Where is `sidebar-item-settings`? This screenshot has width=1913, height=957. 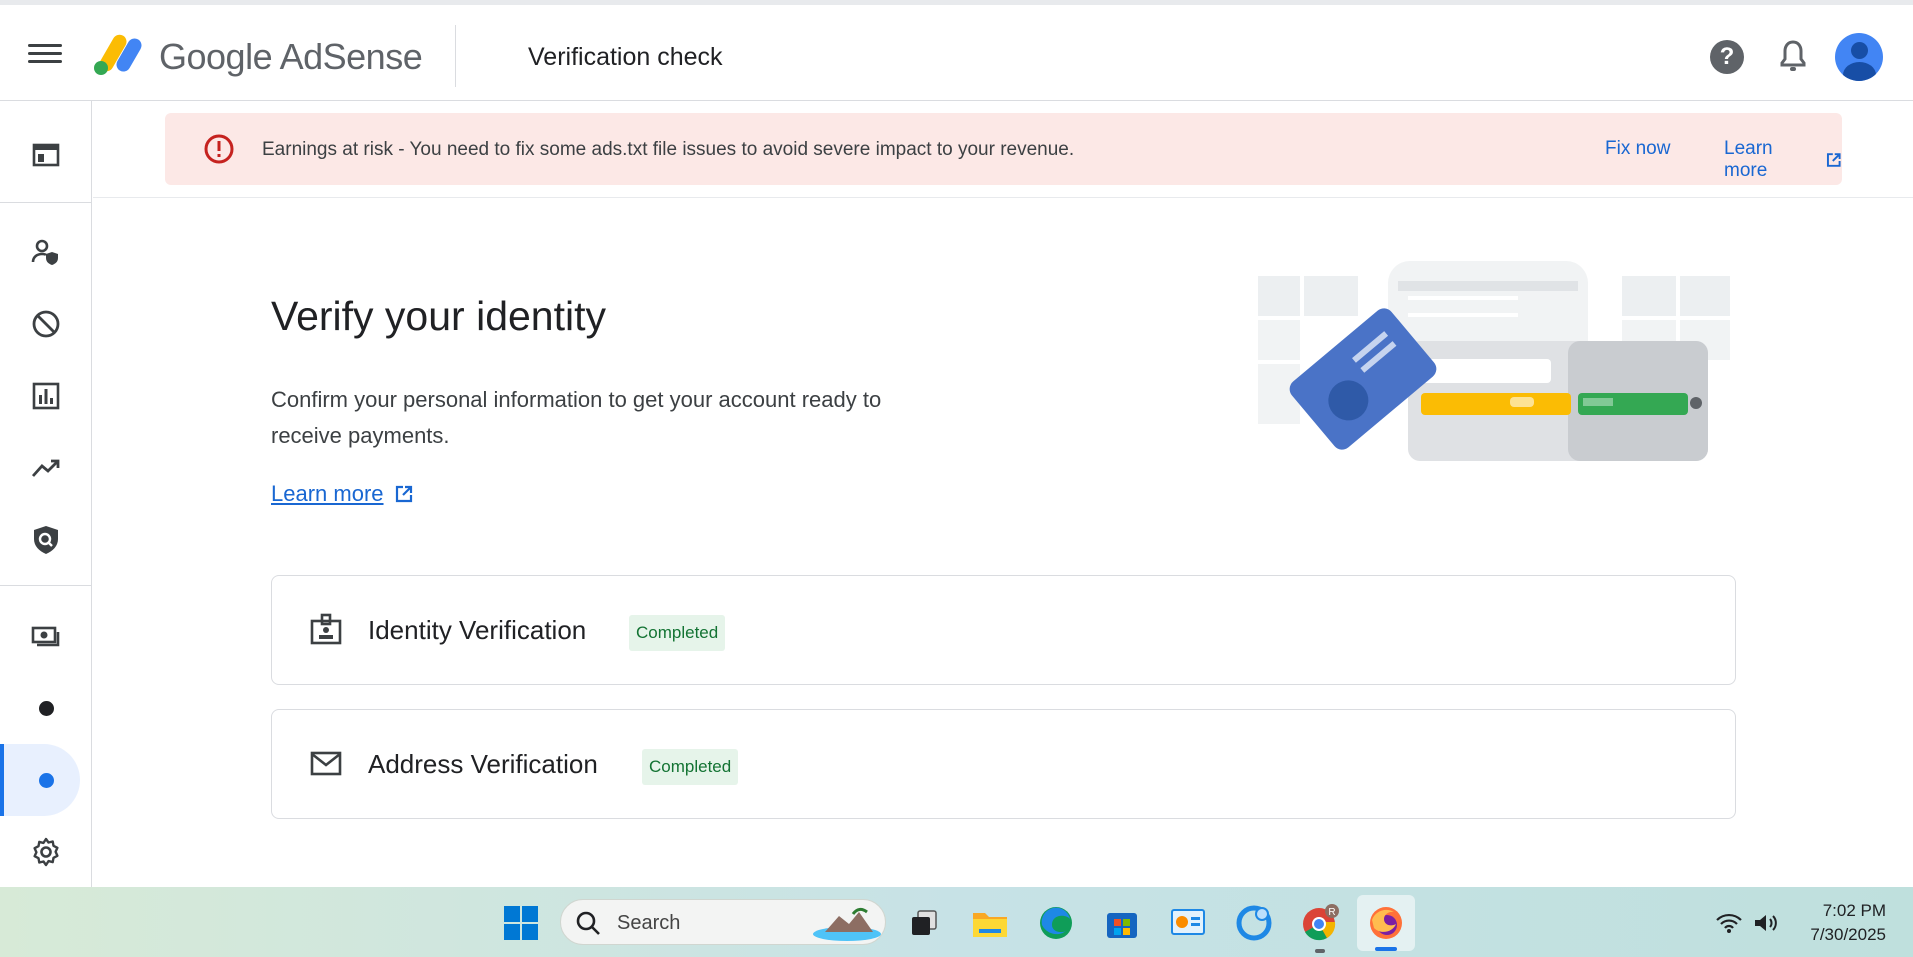
sidebar-item-settings is located at coordinates (46, 852).